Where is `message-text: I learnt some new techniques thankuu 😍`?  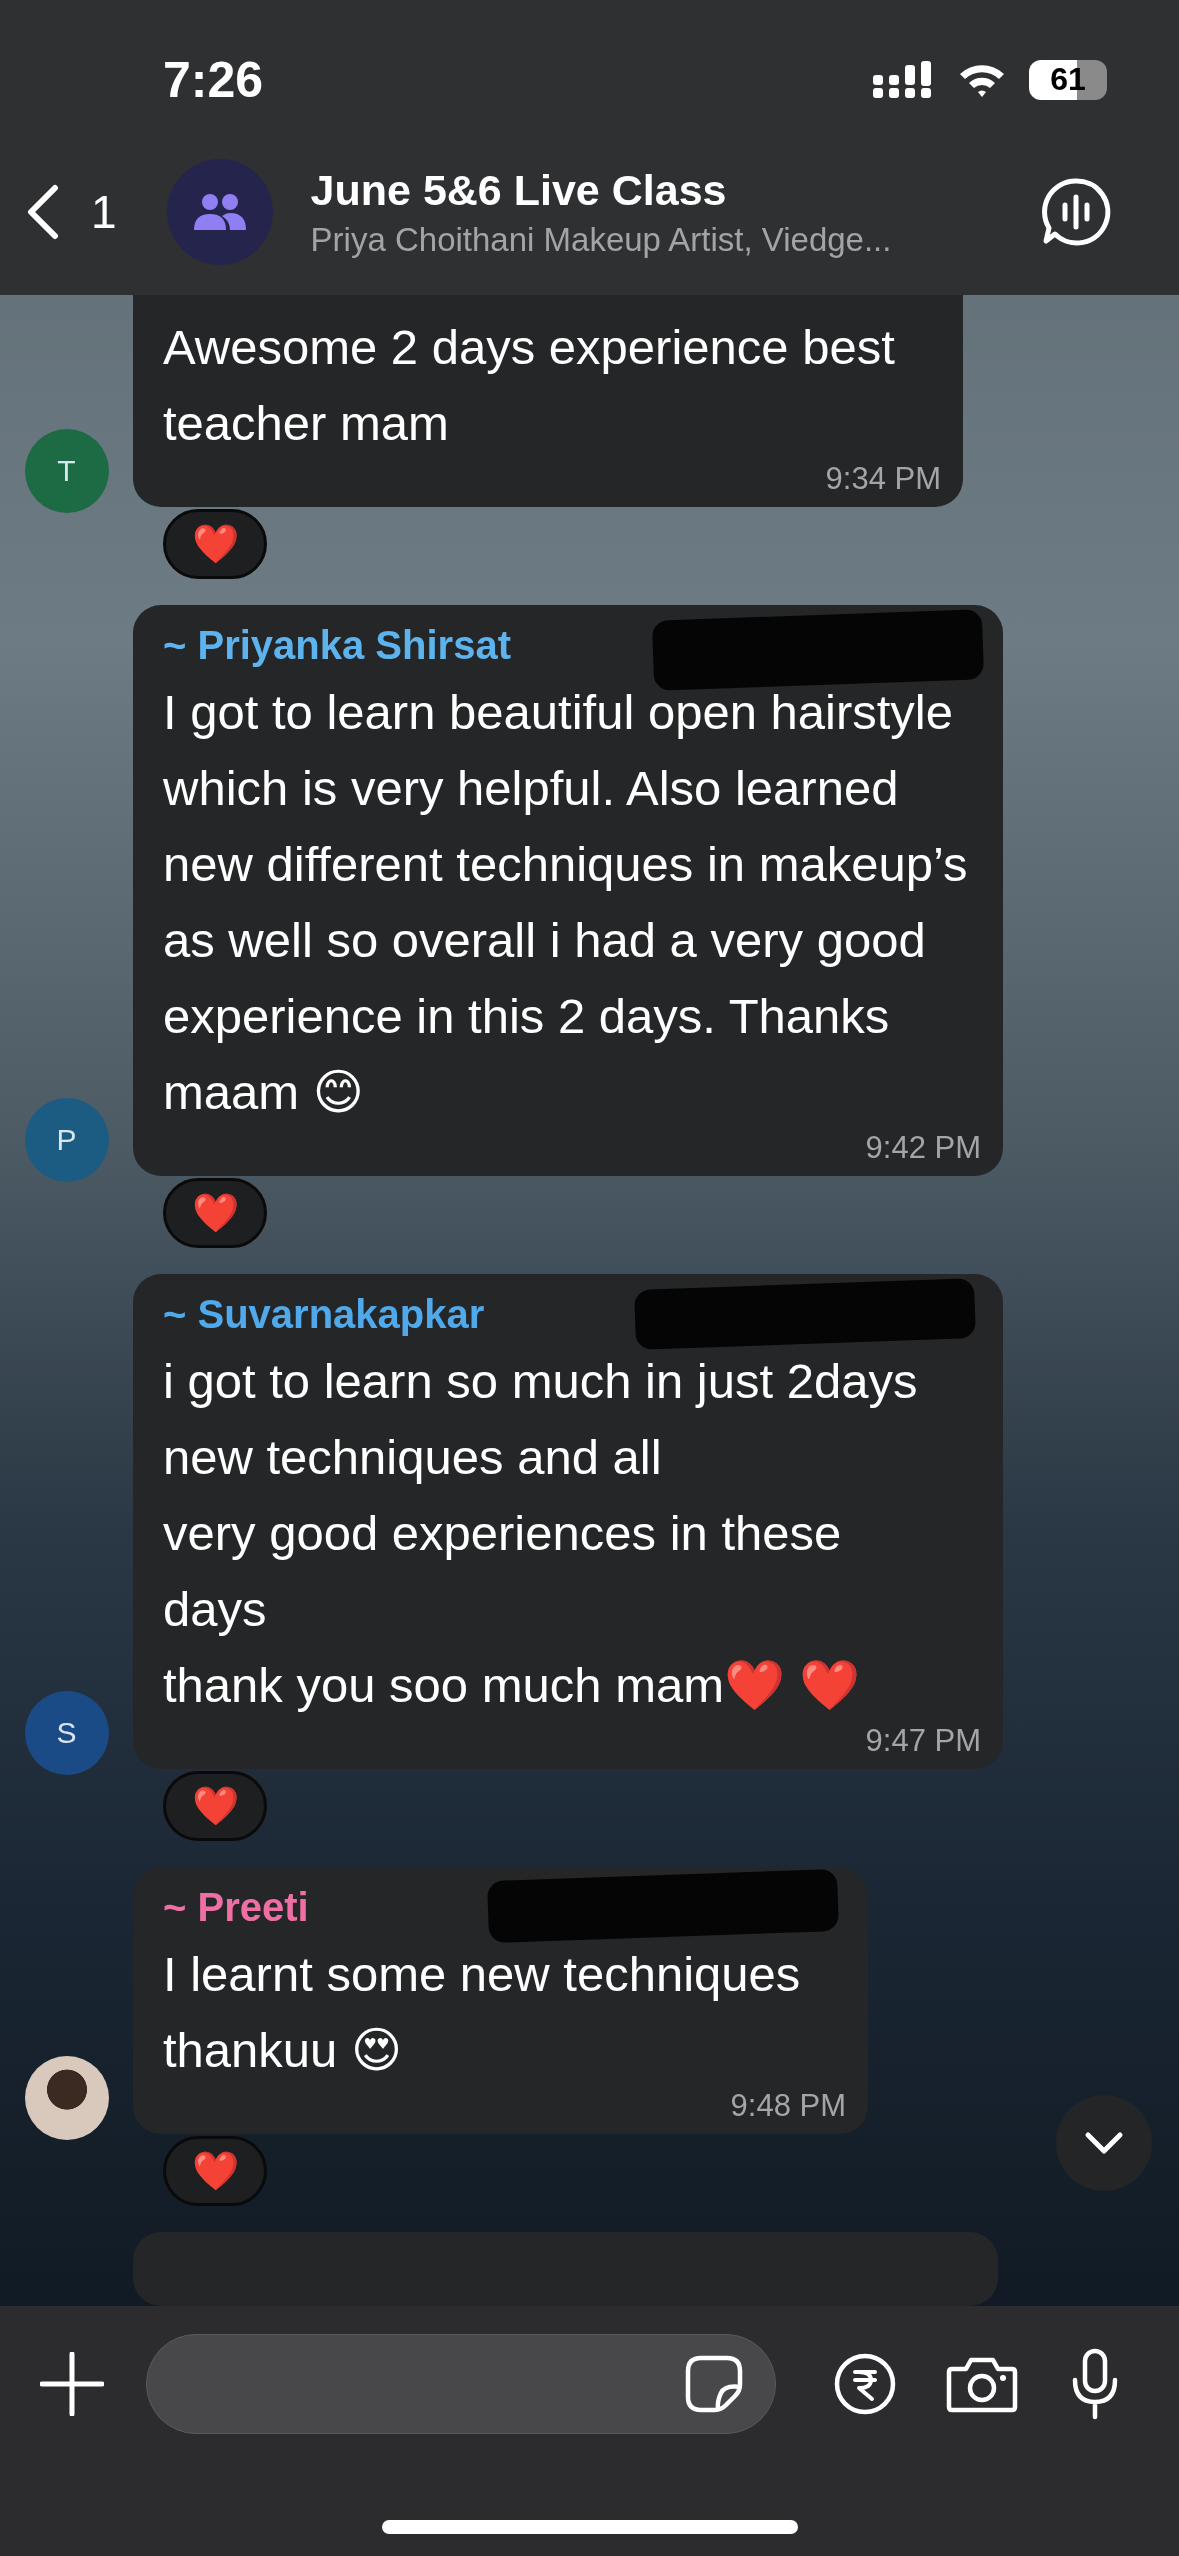 message-text: I learnt some new techniques thankuu 😍 is located at coordinates (482, 2012).